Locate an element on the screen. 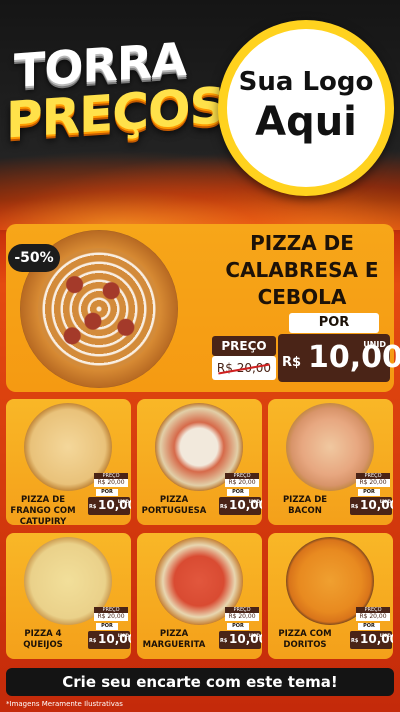  logo-line2: Aqui is located at coordinates (306, 122).